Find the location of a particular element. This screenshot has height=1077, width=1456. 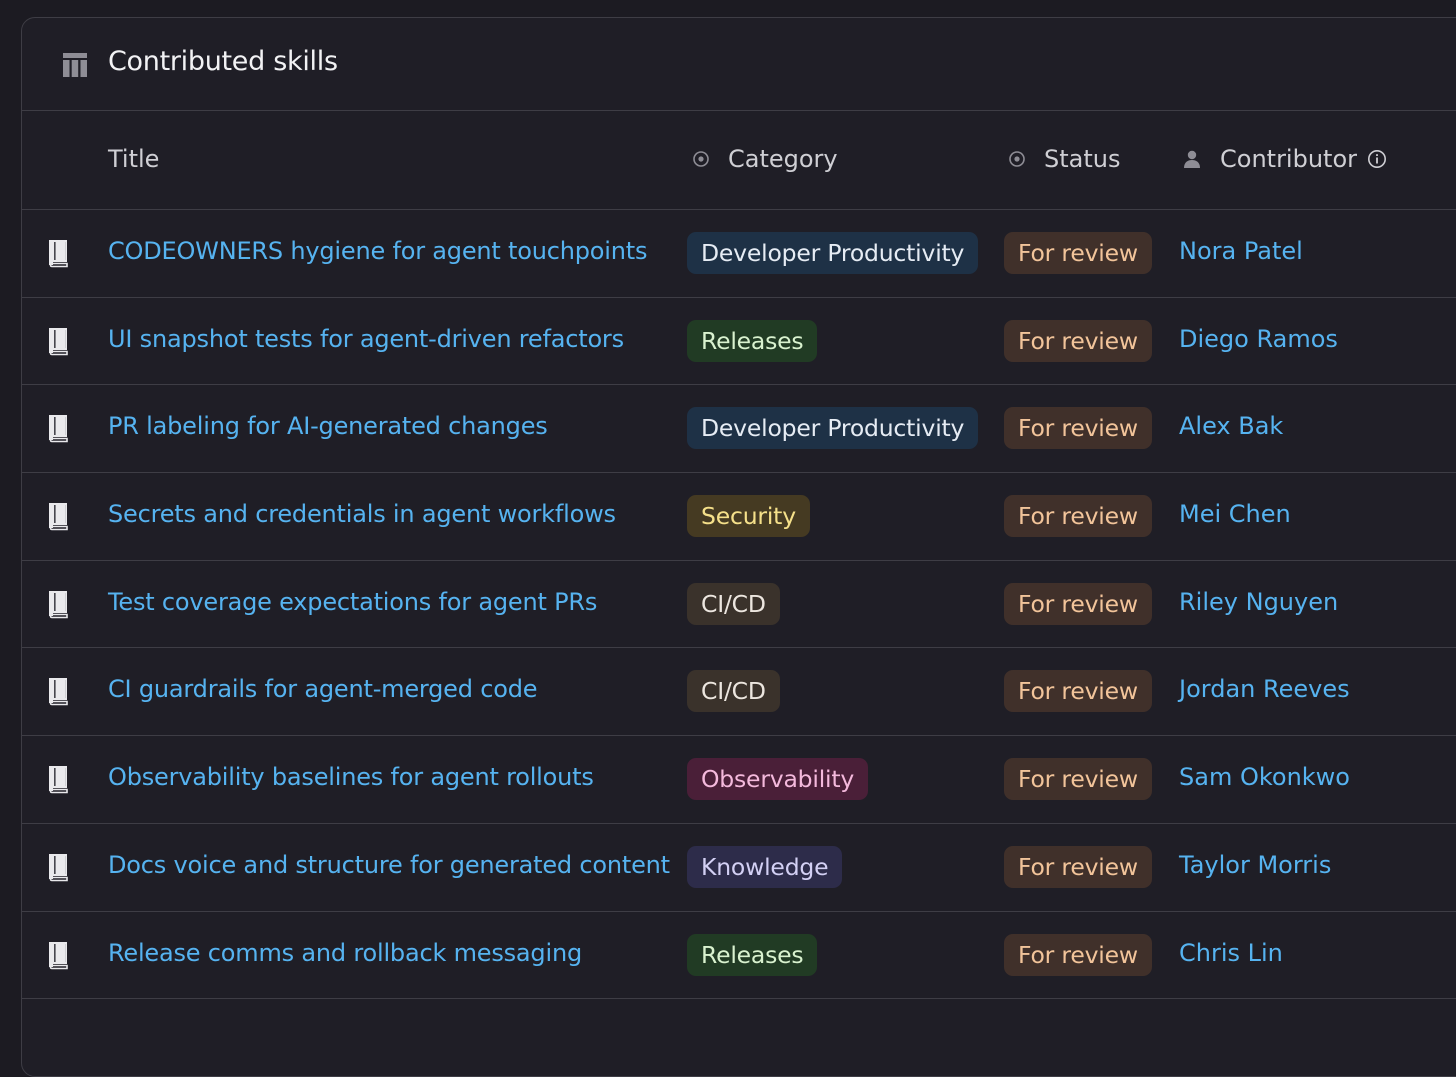

skill-title-link: Test coverage expectations for agent PRs is located at coordinates (352, 602).